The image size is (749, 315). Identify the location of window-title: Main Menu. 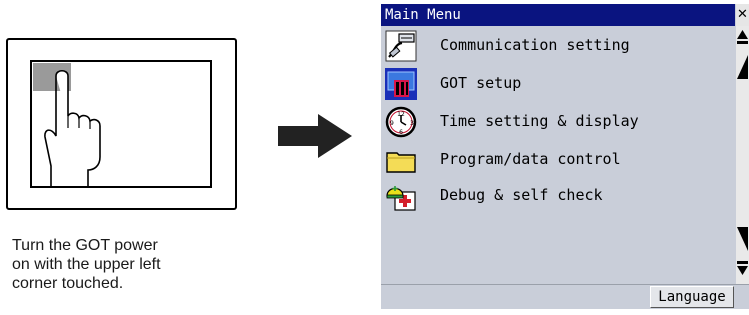
(423, 15).